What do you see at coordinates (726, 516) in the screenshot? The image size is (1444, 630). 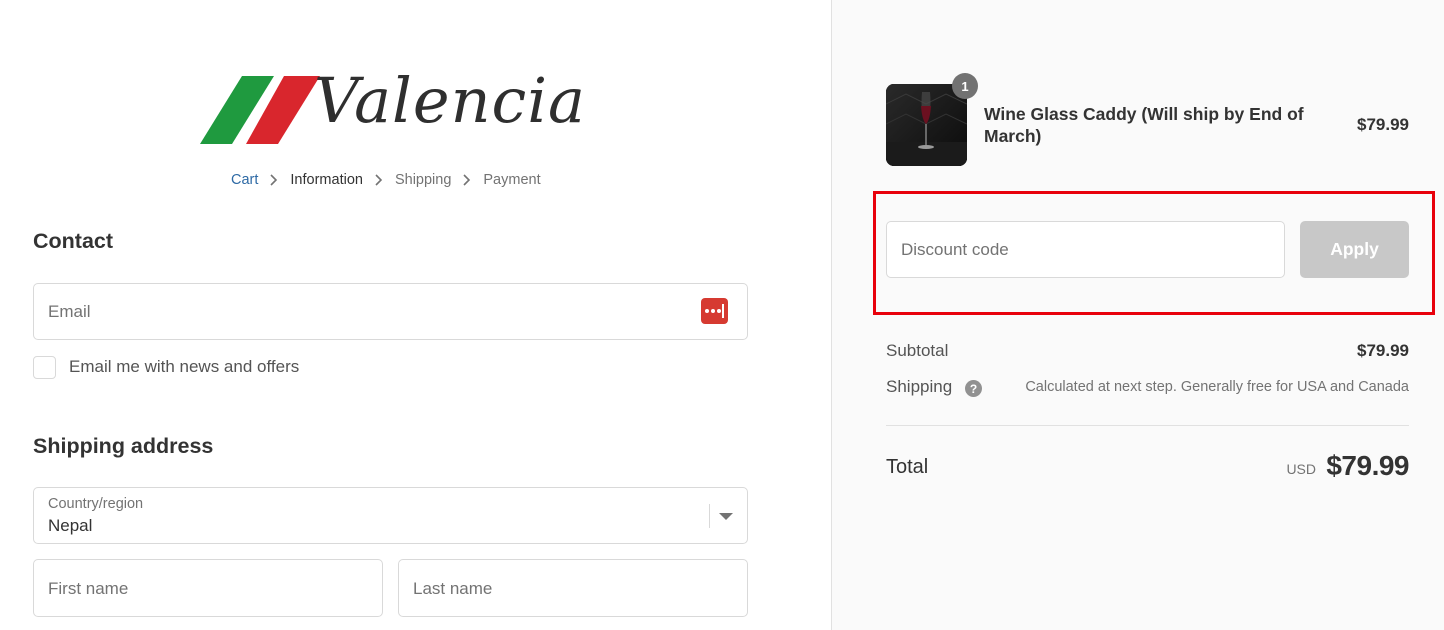 I see `chevron-down-icon` at bounding box center [726, 516].